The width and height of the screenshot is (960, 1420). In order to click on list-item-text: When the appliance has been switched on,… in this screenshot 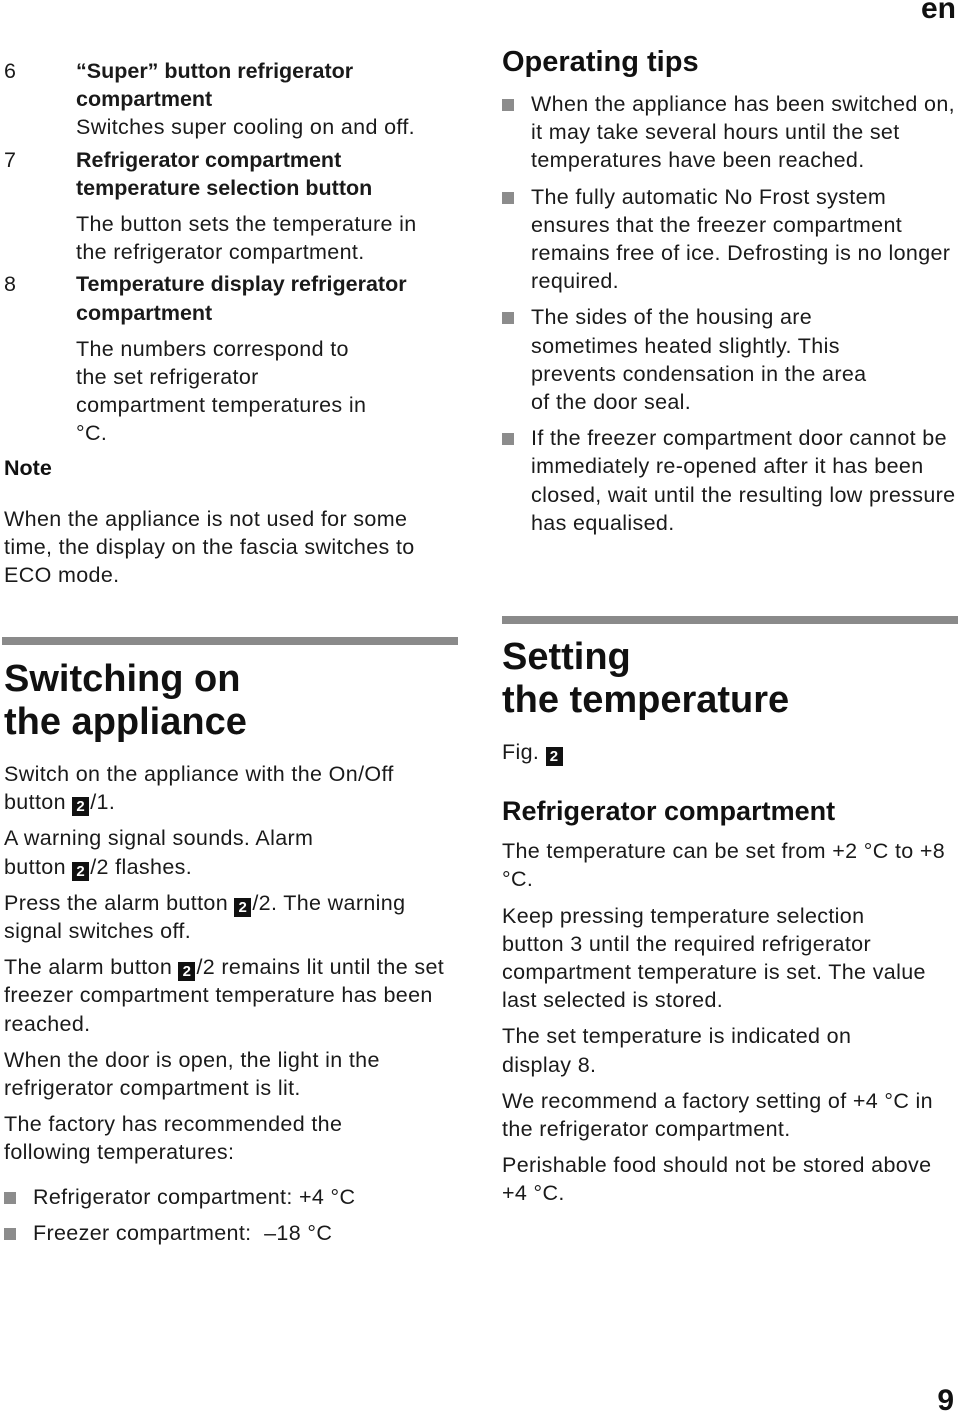, I will do `click(743, 132)`.